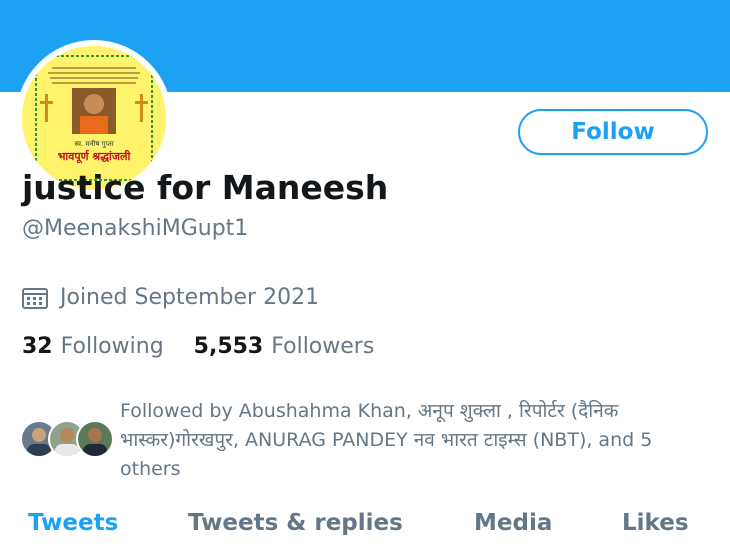  I want to click on user-handle: @MeenakshiMGupt1, so click(135, 228).